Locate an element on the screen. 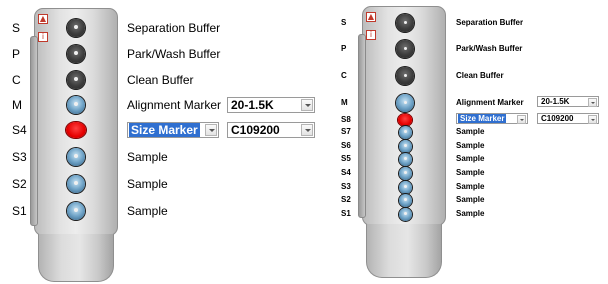 This screenshot has width=608, height=284. row-letter: C is located at coordinates (344, 75).